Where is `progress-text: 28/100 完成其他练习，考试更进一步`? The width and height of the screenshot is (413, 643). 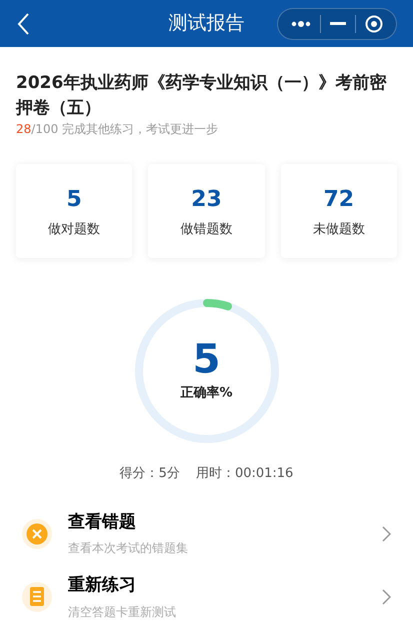
progress-text: 28/100 完成其他练习，考试更进一步 is located at coordinates (118, 129).